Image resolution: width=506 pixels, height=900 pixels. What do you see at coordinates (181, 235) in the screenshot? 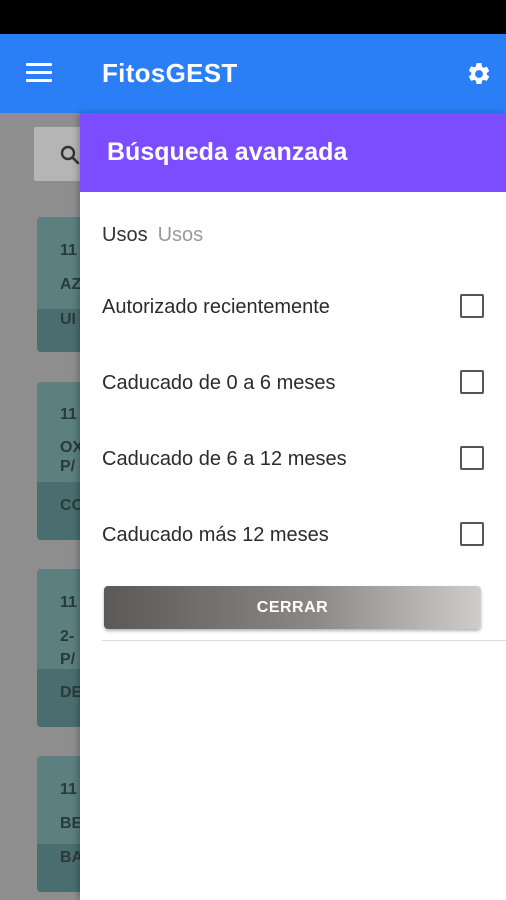
I see `usos-input: Usos` at bounding box center [181, 235].